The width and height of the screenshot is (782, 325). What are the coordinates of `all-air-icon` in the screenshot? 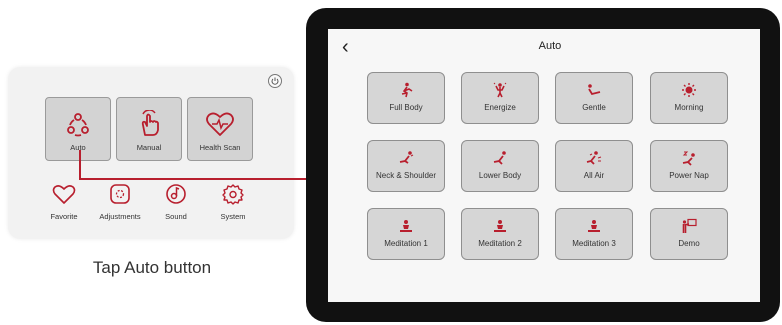 It's located at (594, 158).